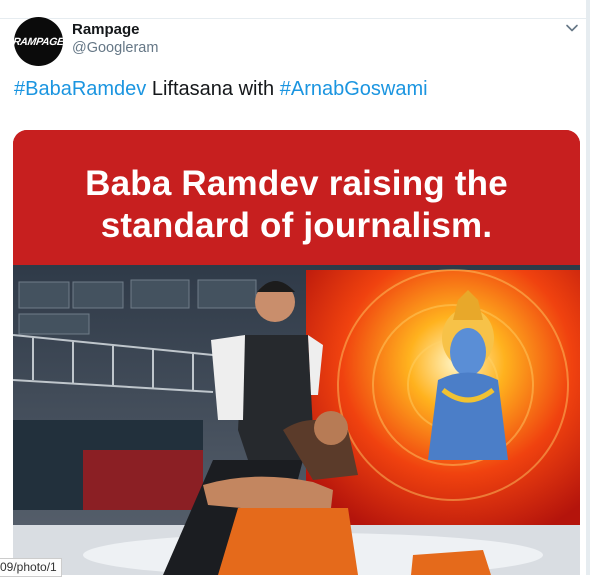  What do you see at coordinates (295, 9) in the screenshot?
I see `window-top-edge` at bounding box center [295, 9].